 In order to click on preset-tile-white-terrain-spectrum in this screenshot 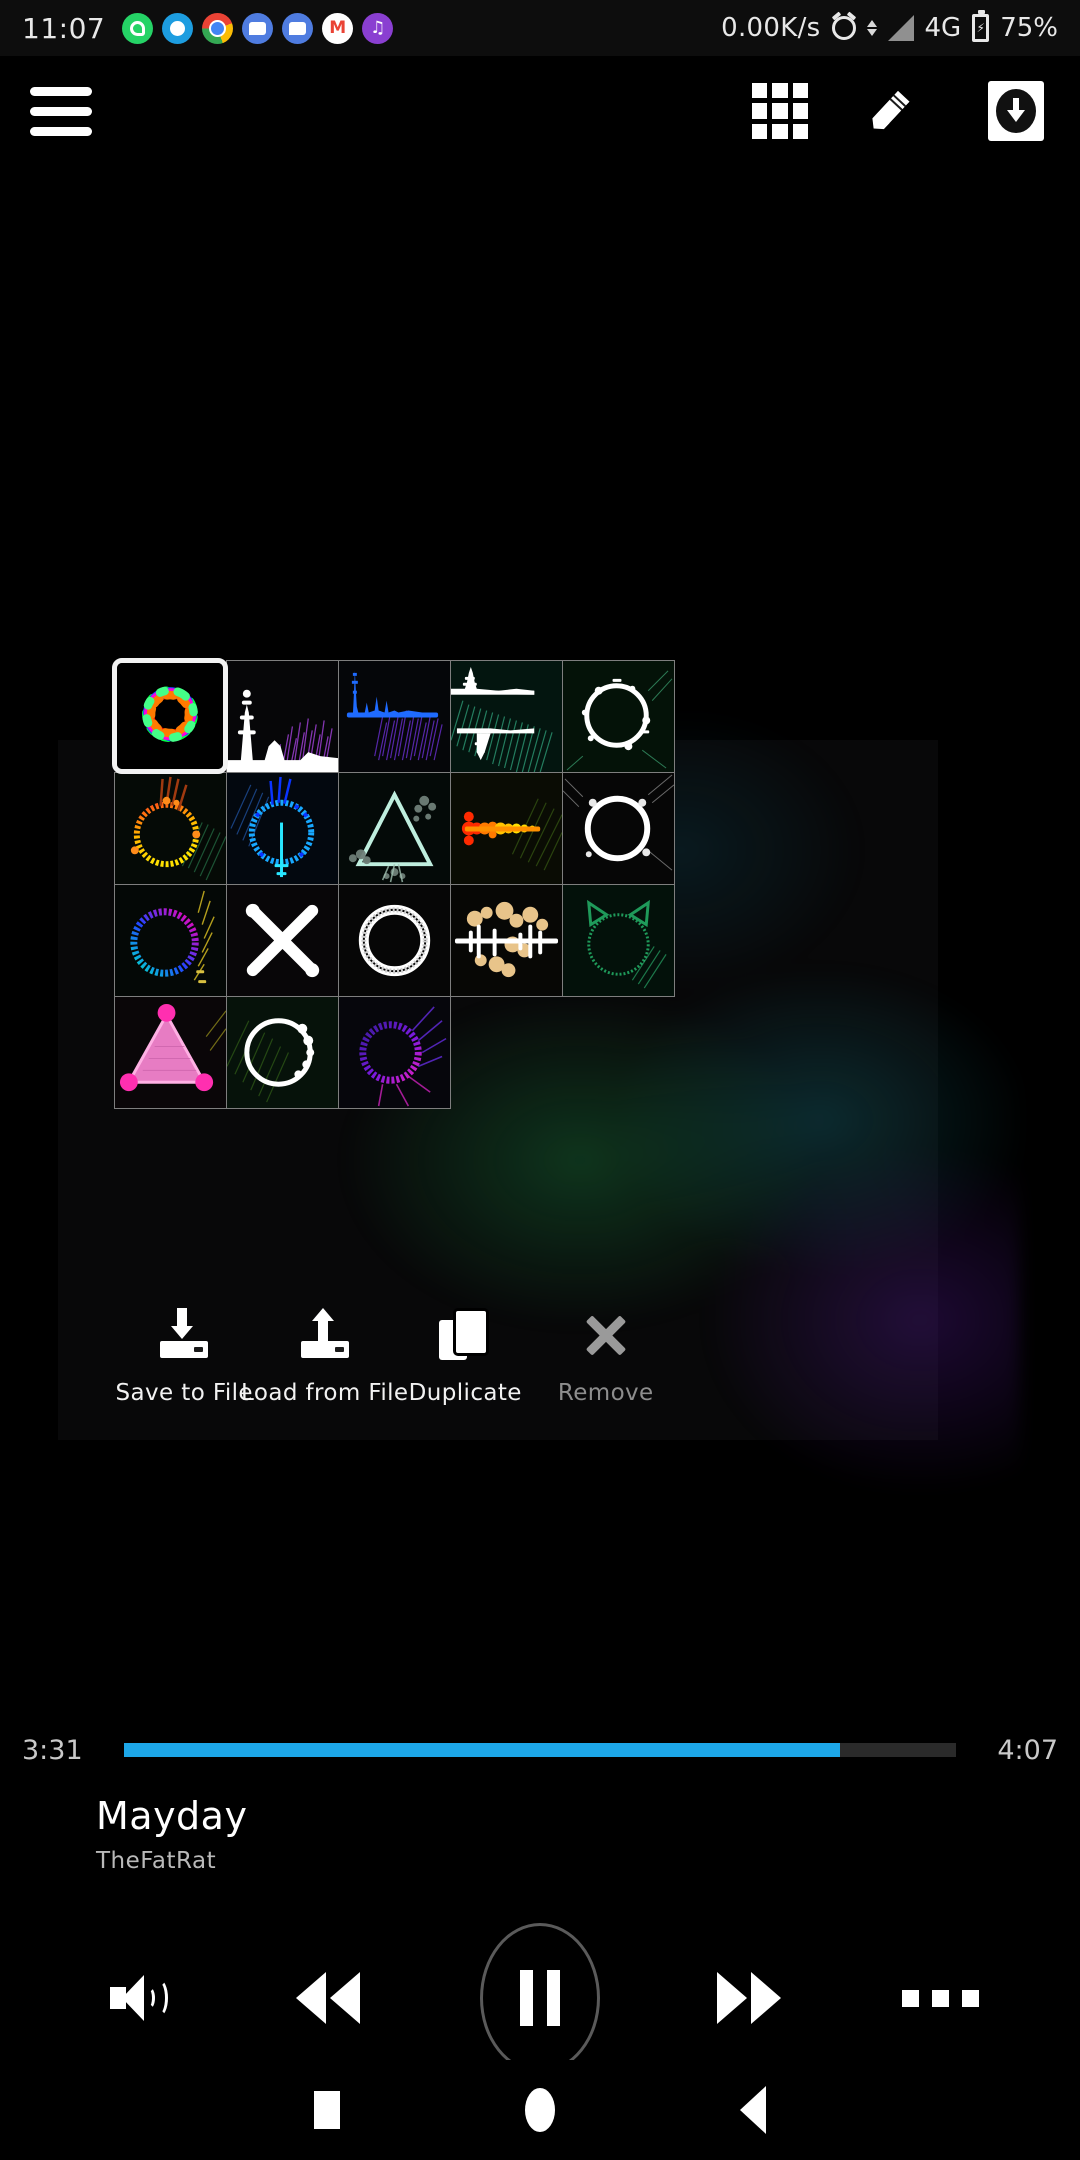, I will do `click(282, 716)`.